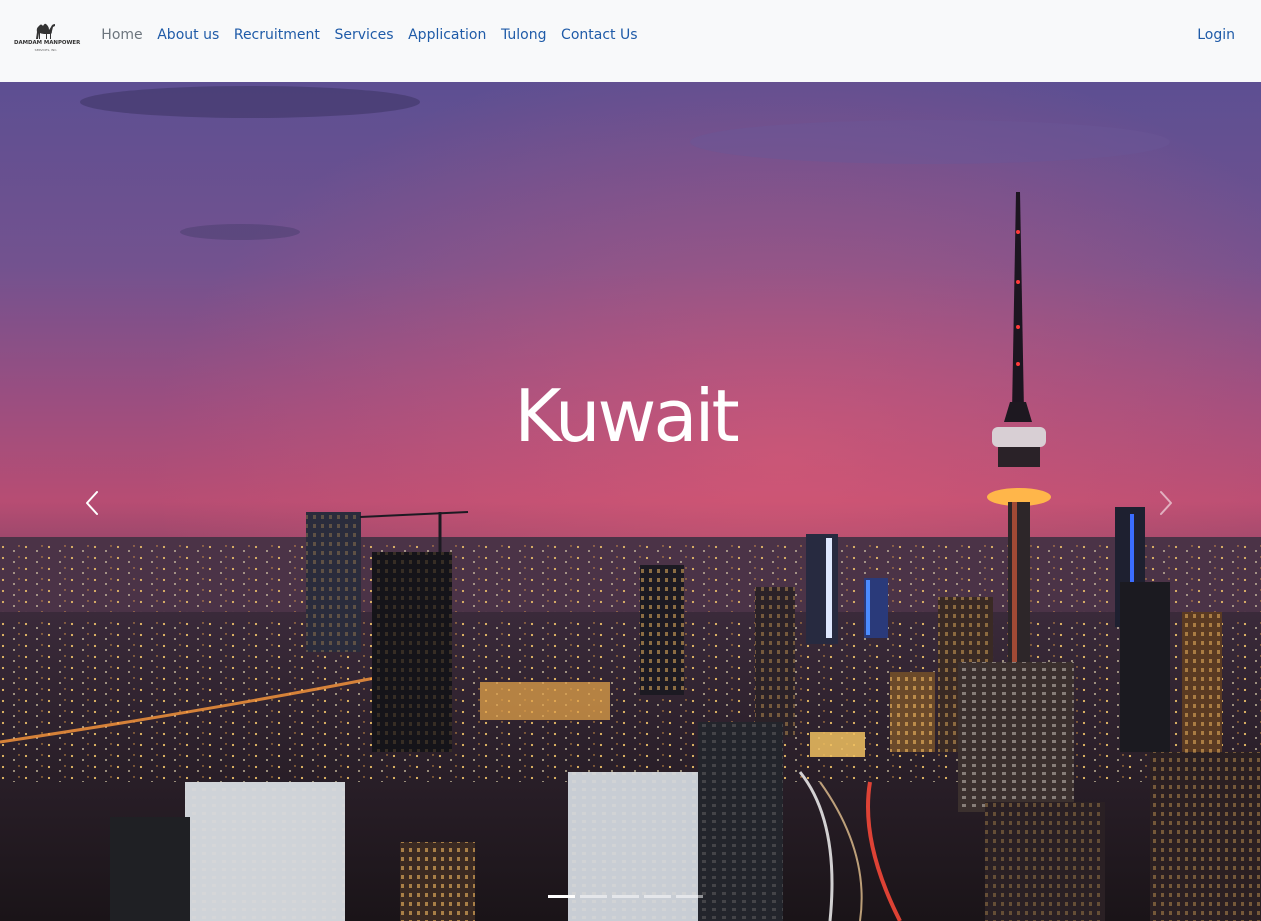  I want to click on nav-item-contact-us: Contact Us, so click(599, 35).